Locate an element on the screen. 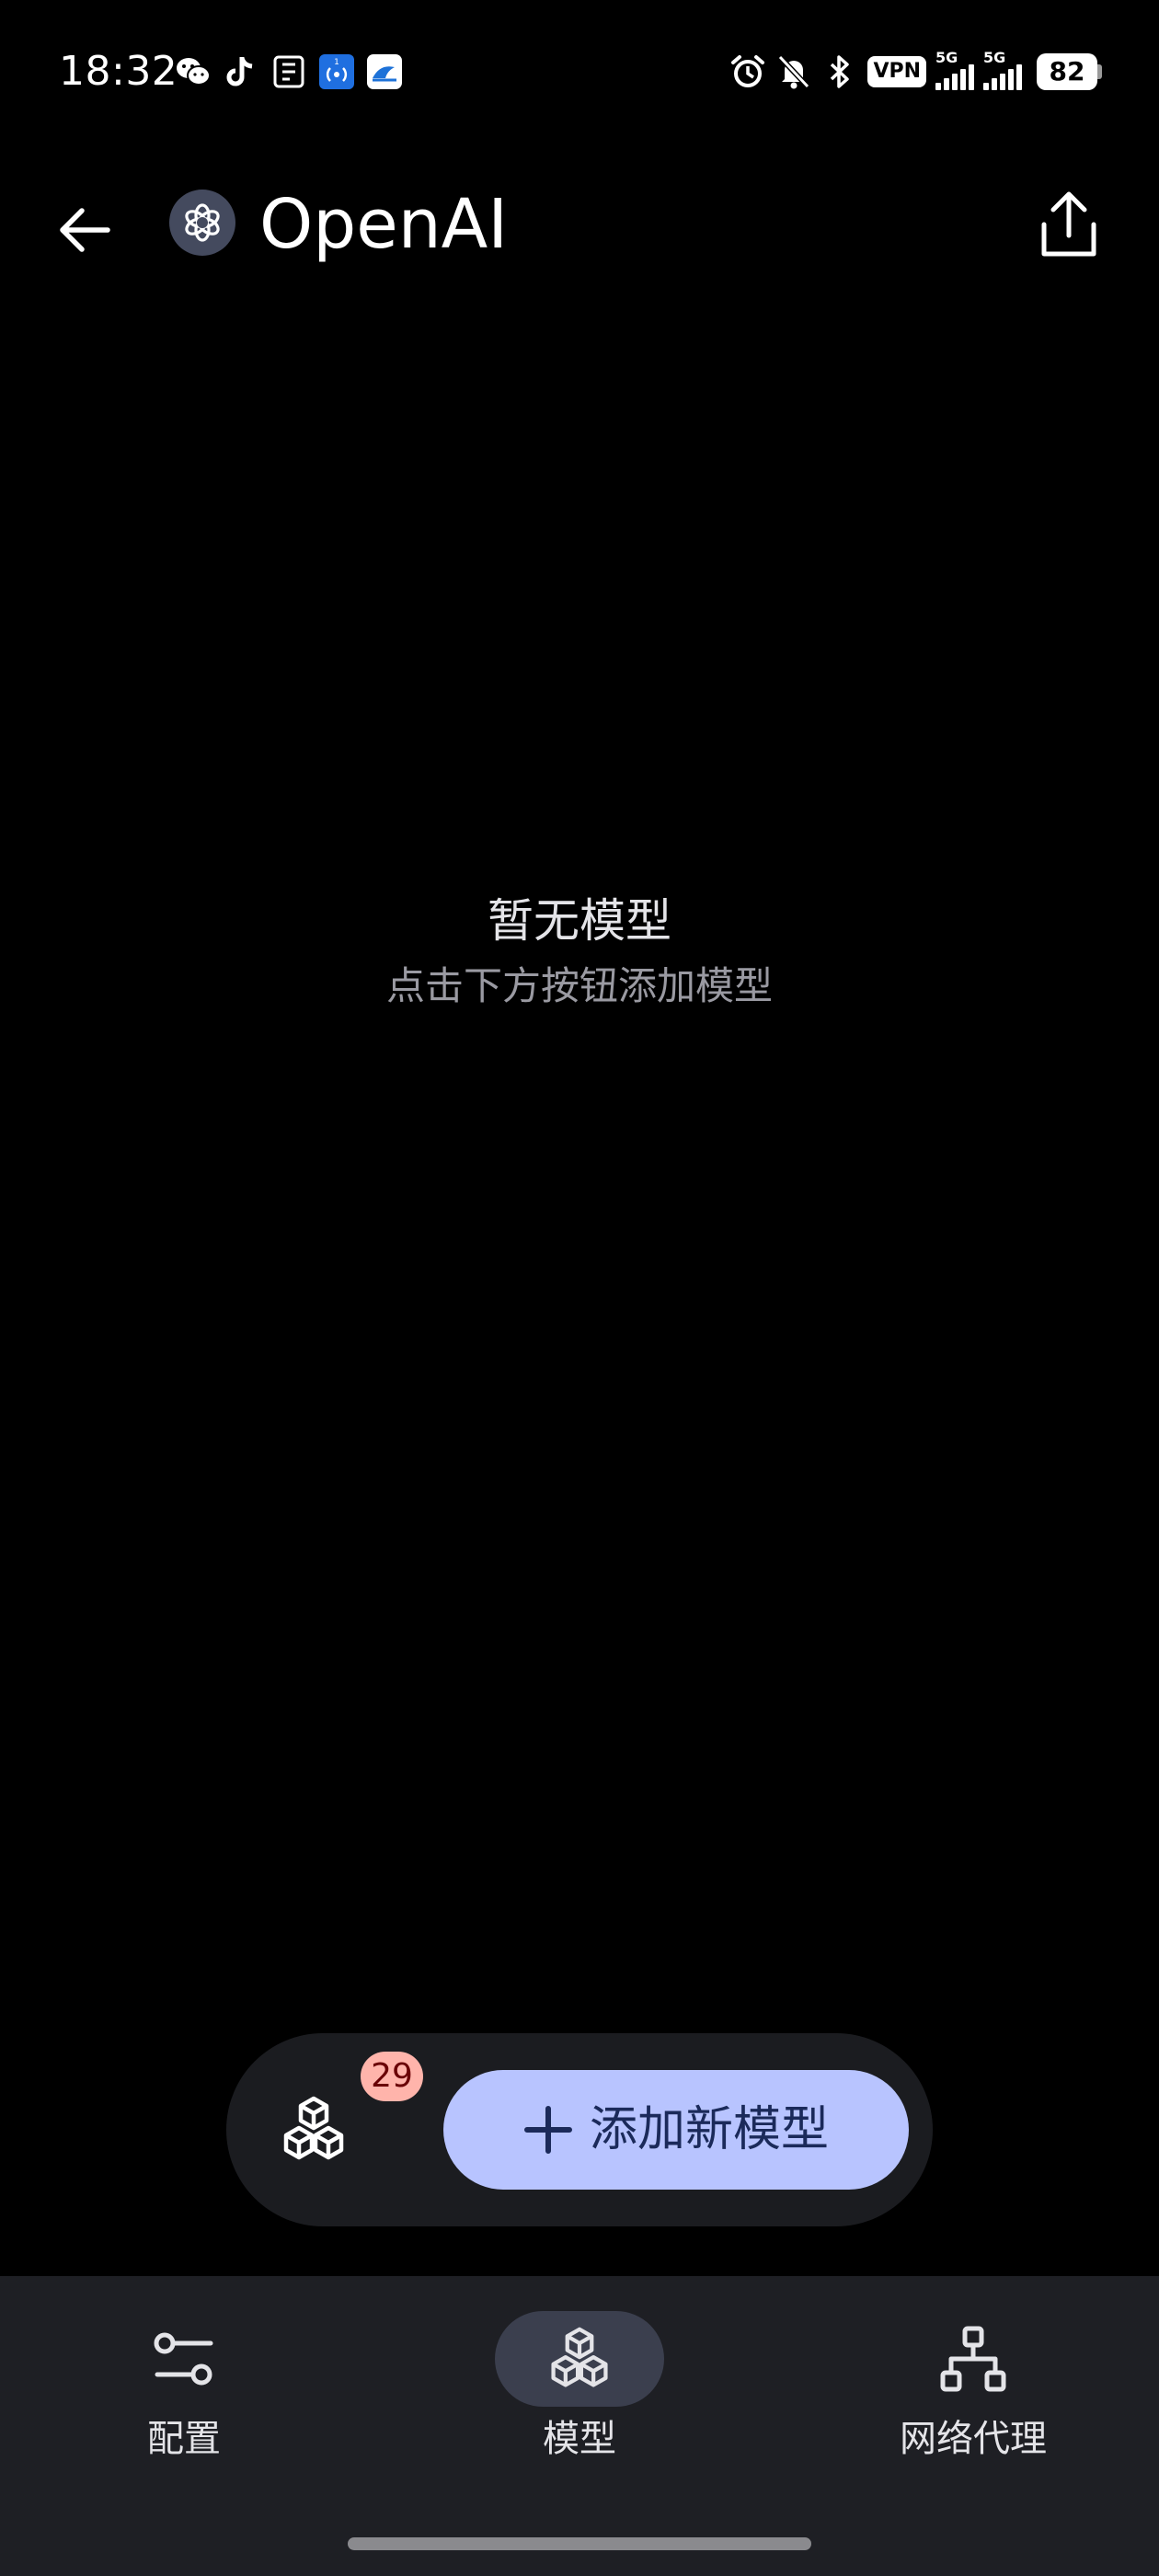 The height and width of the screenshot is (2576, 1159). add-model-label: 添加新模型 is located at coordinates (709, 2129).